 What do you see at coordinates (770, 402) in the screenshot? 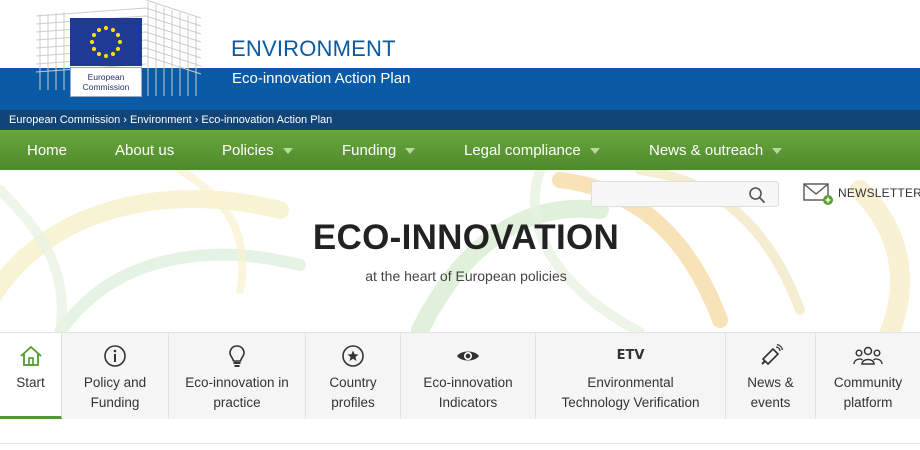
I see `tab-label: events` at bounding box center [770, 402].